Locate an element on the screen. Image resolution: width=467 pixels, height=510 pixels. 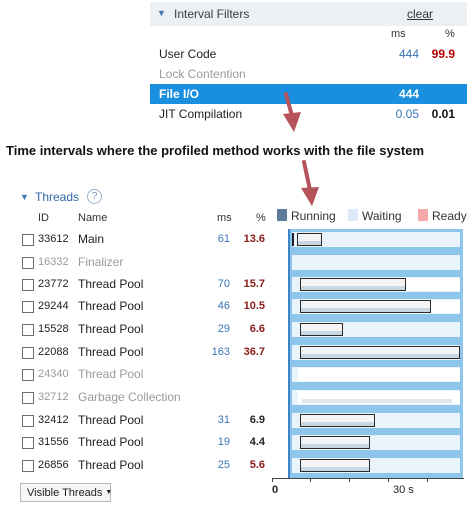
threads-name-column-header: Name is located at coordinates (92, 218).